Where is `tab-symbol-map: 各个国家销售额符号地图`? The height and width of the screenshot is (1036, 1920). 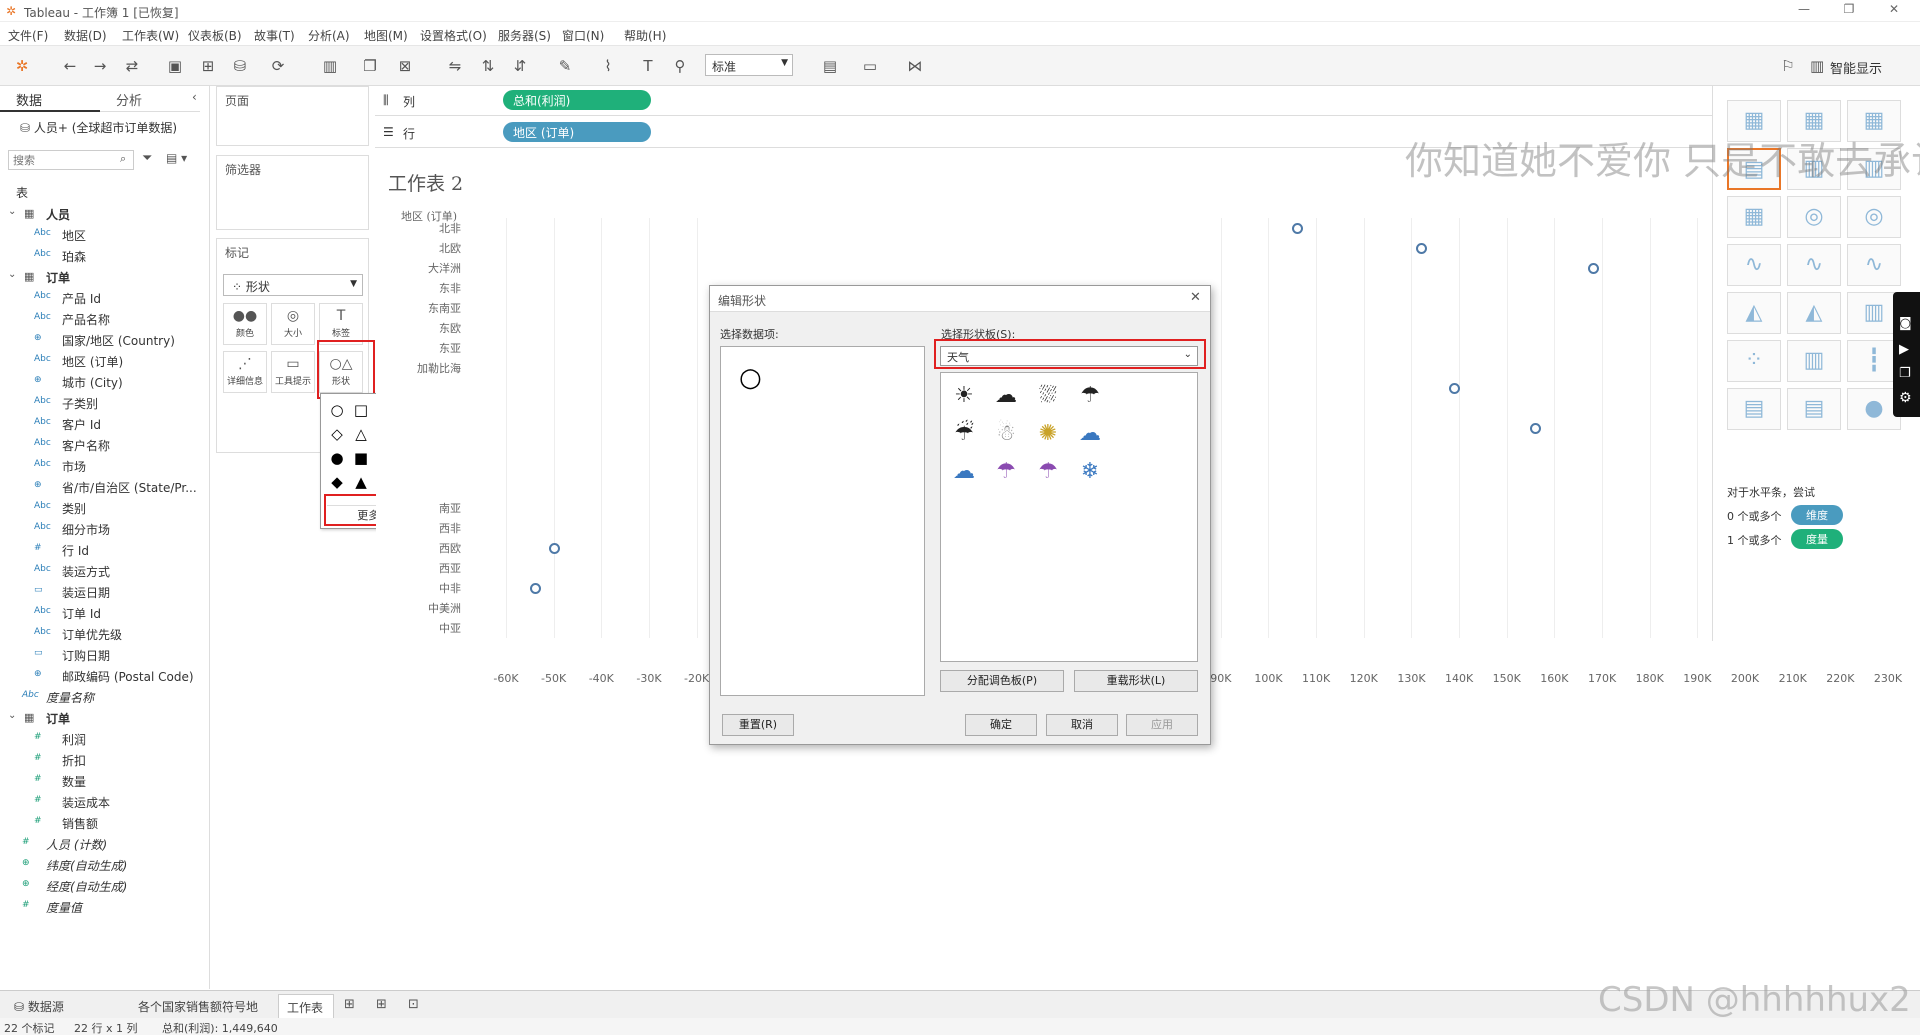
tab-symbol-map: 各个国家销售额符号地图 is located at coordinates (202, 1012).